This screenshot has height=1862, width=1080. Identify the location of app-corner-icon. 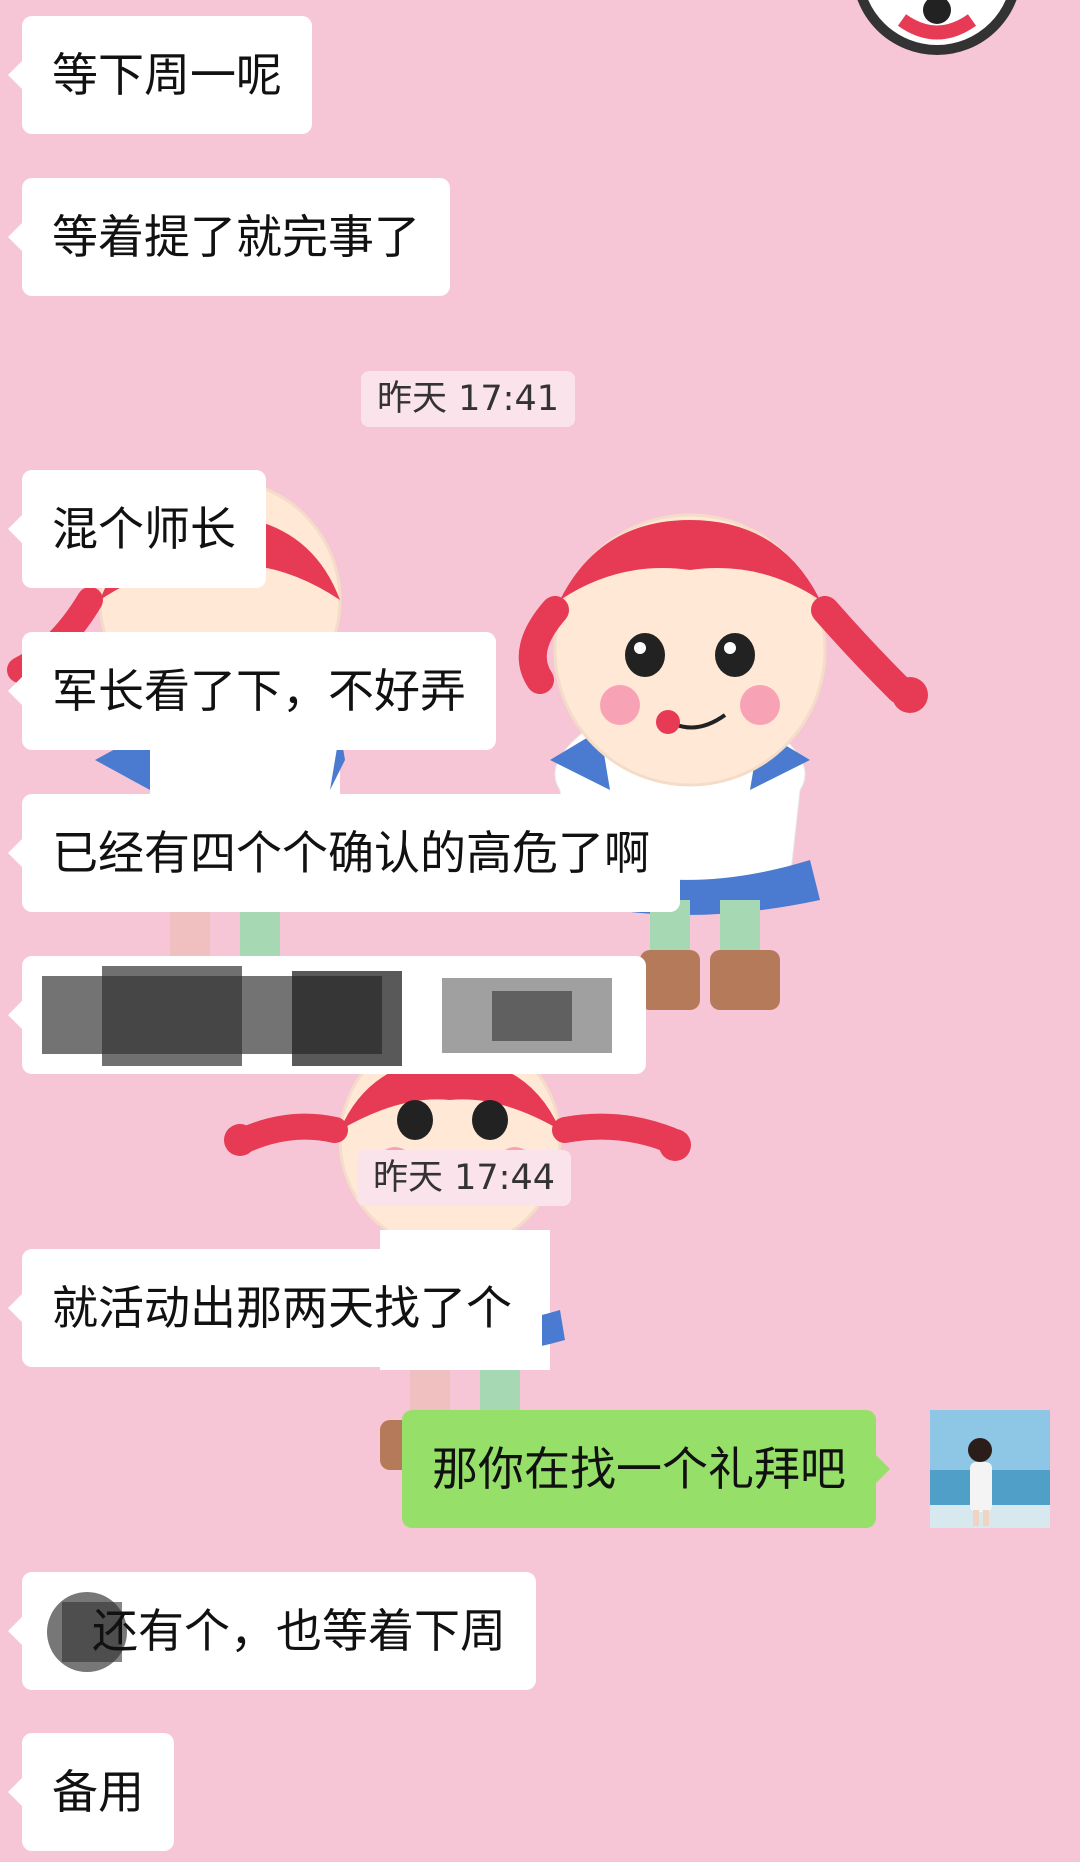
(937, 27).